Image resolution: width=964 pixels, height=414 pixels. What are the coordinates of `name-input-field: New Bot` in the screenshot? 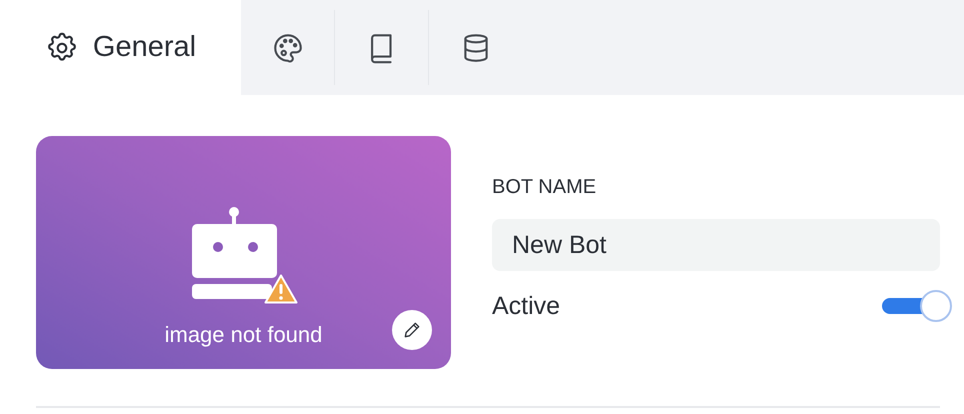 It's located at (716, 245).